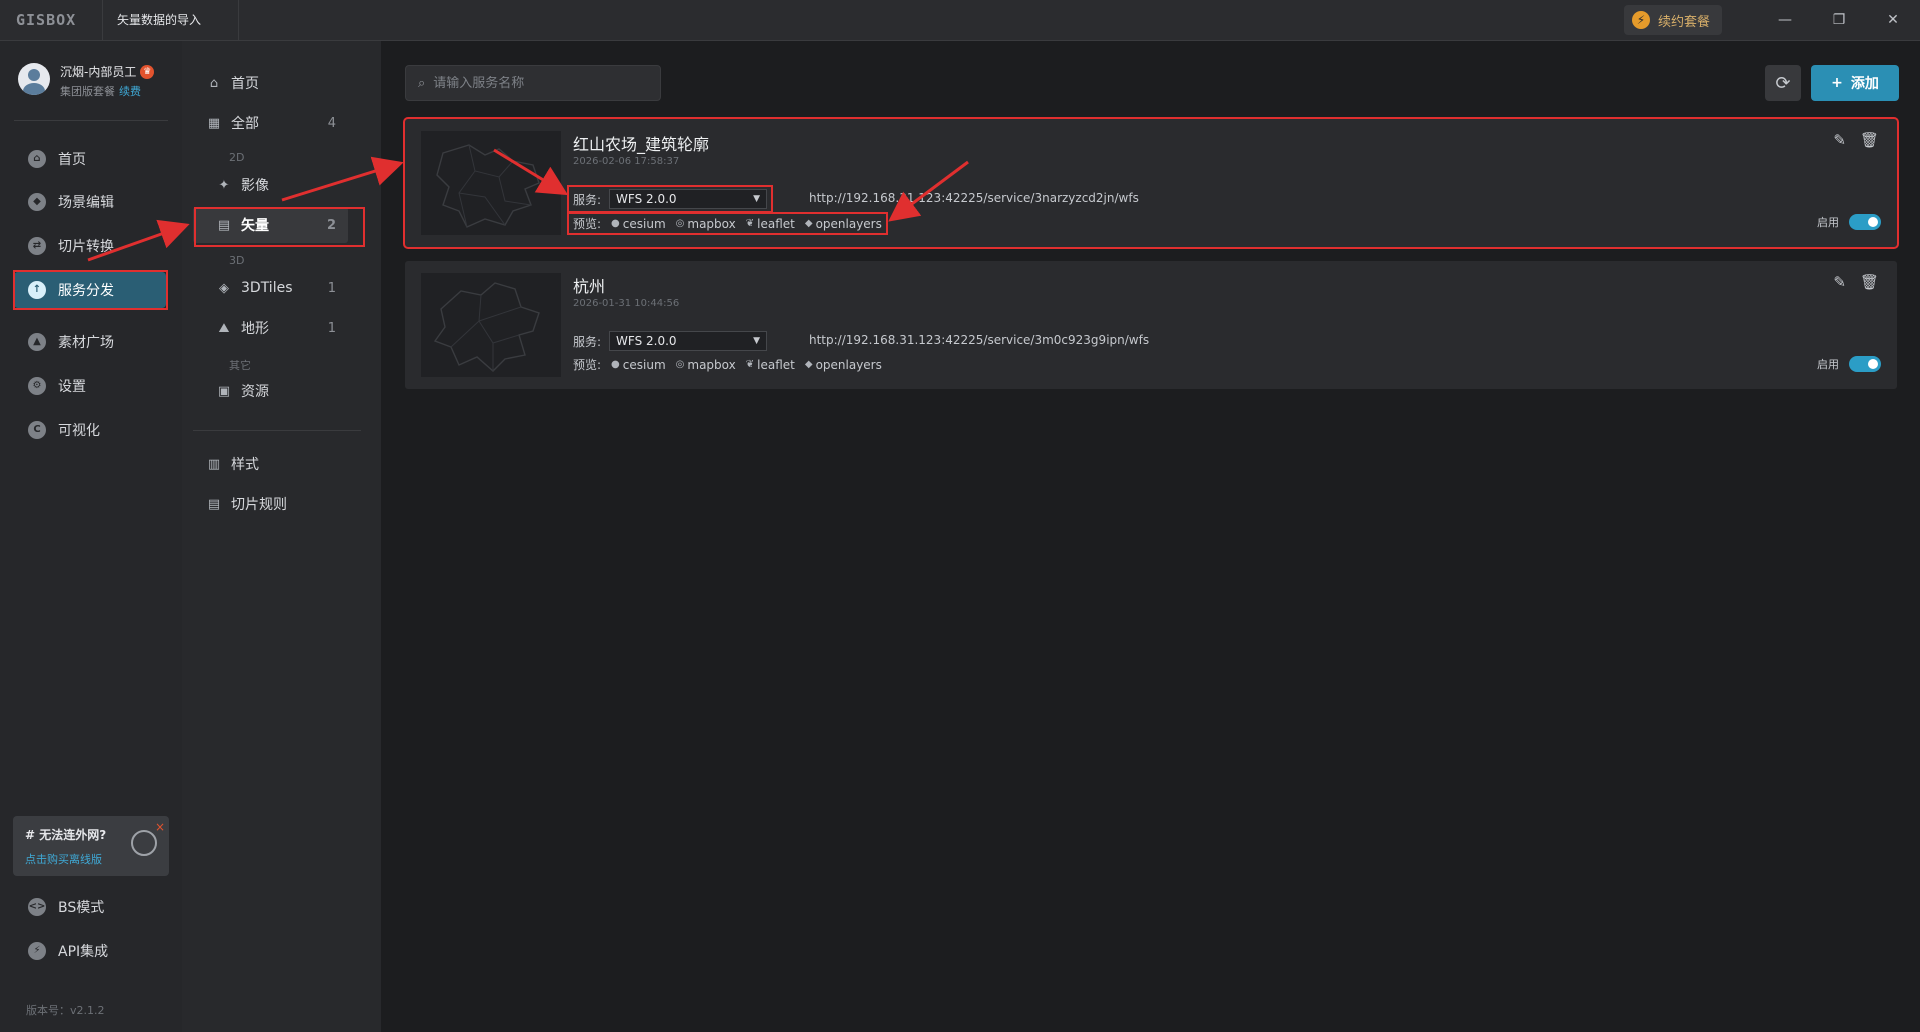 The height and width of the screenshot is (1032, 1920). Describe the element at coordinates (267, 288) in the screenshot. I see `subnav-label: 3DTiles` at that location.